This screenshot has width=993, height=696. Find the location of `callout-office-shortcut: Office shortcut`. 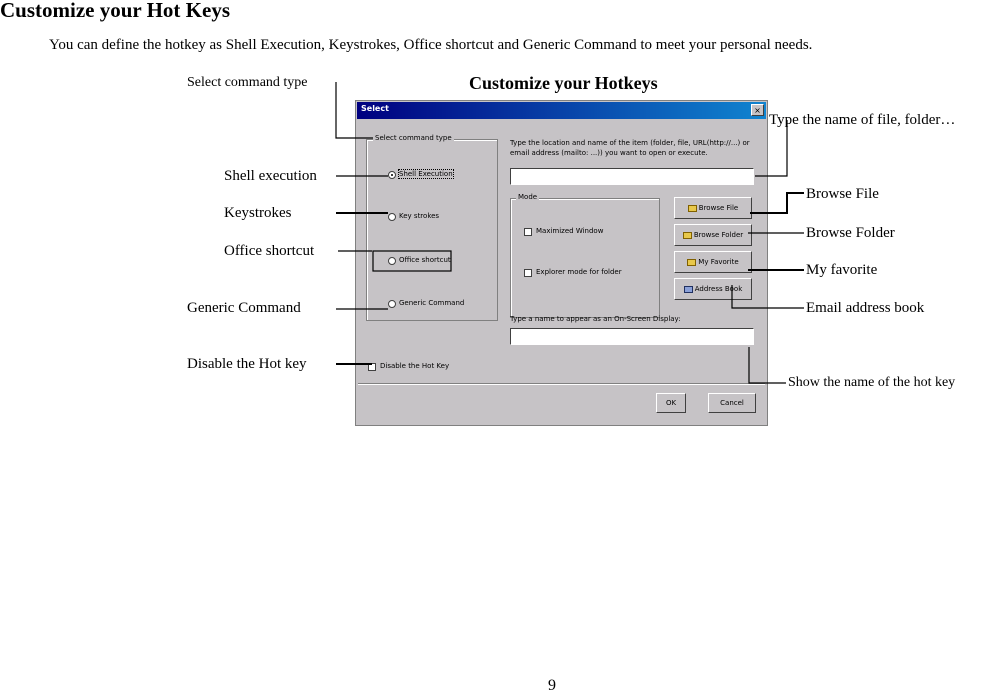

callout-office-shortcut: Office shortcut is located at coordinates (269, 251).